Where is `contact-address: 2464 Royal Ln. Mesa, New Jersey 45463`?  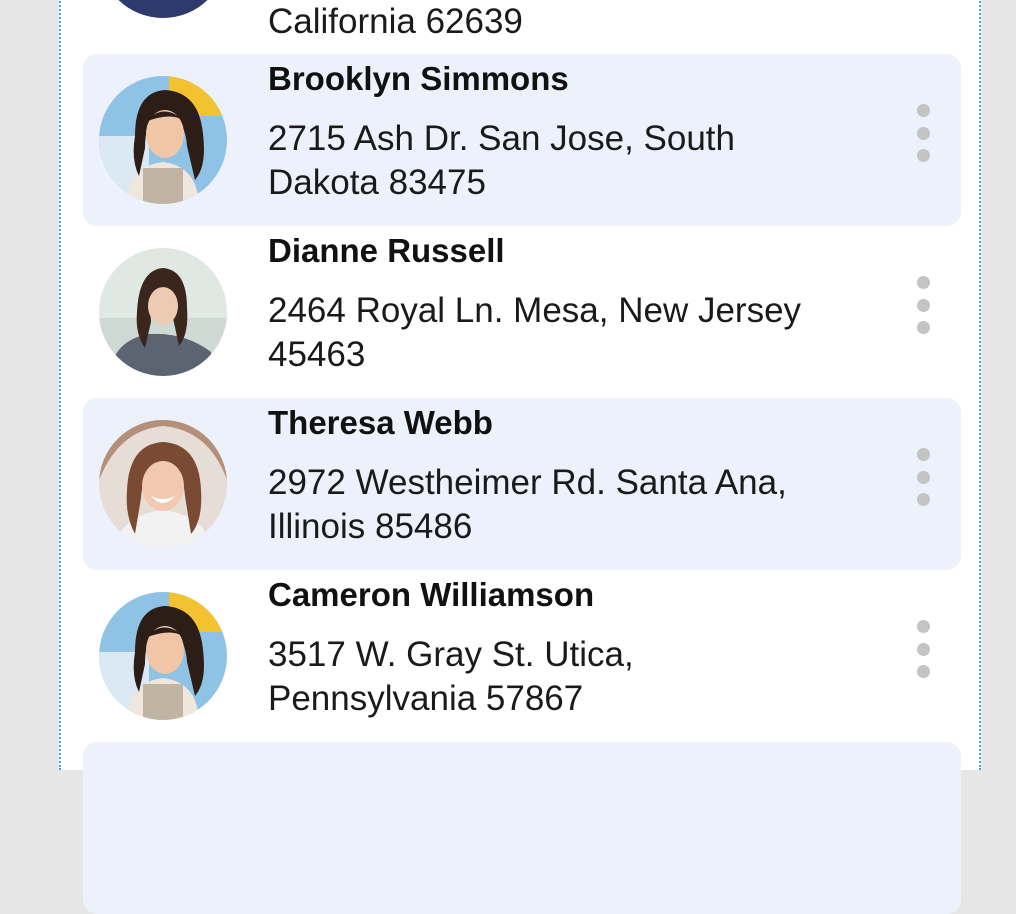 contact-address: 2464 Royal Ln. Mesa, New Jersey 45463 is located at coordinates (535, 332).